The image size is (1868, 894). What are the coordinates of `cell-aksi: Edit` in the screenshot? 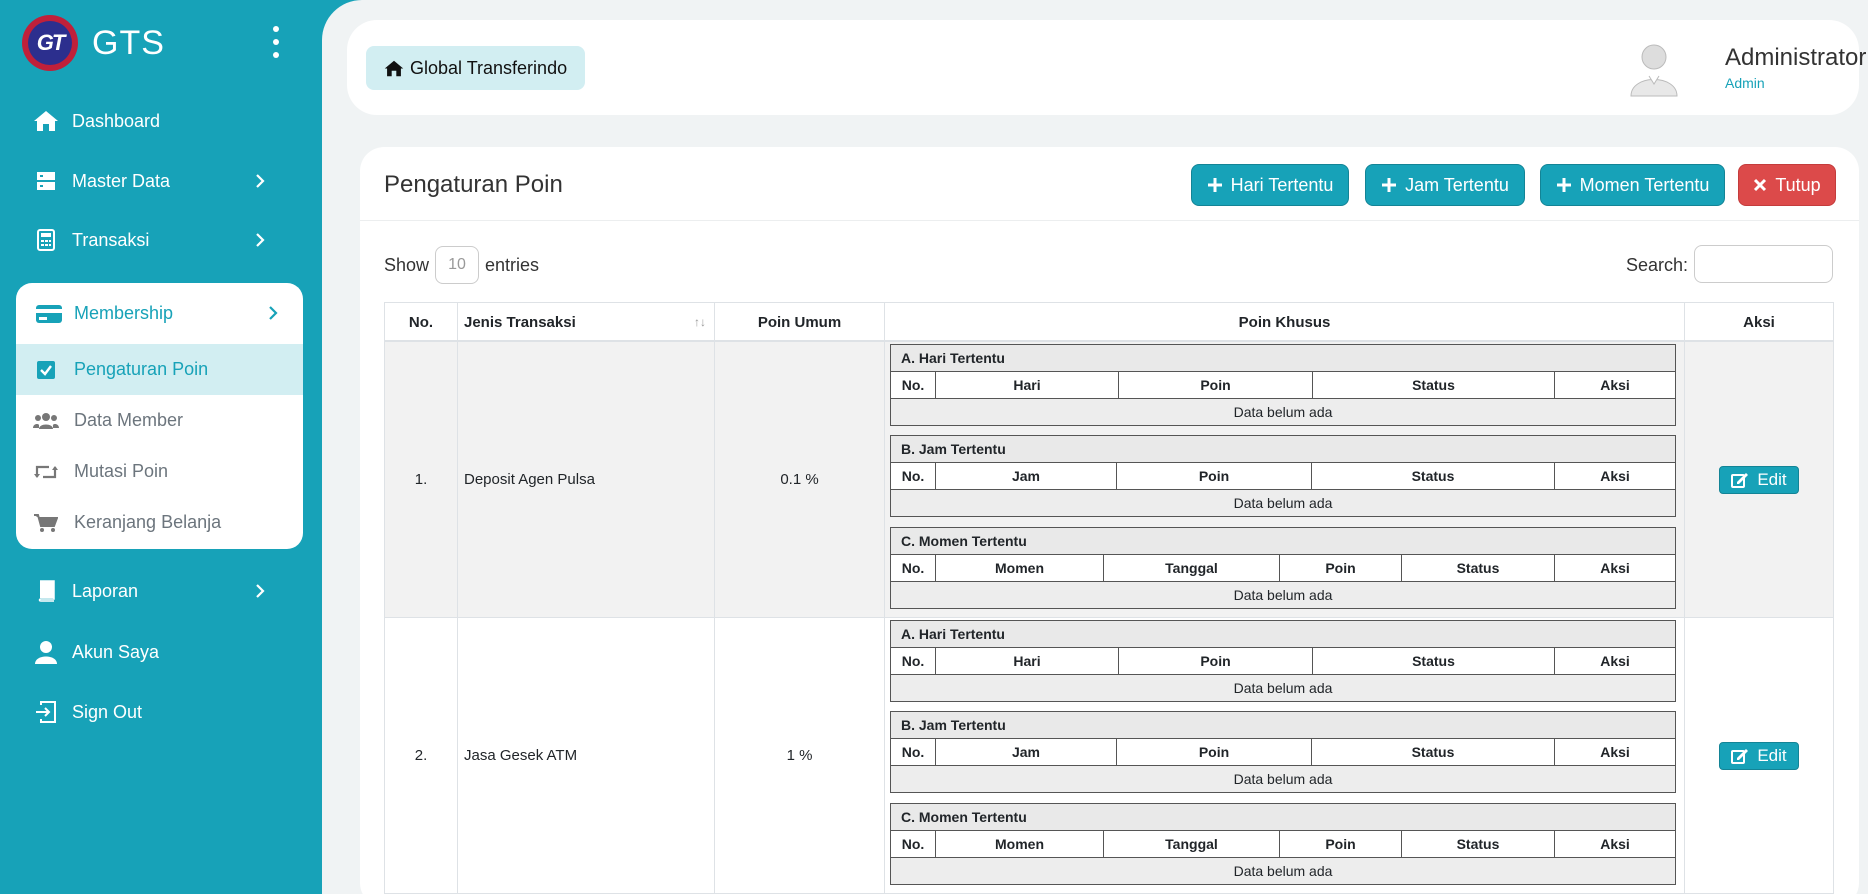 It's located at (1759, 755).